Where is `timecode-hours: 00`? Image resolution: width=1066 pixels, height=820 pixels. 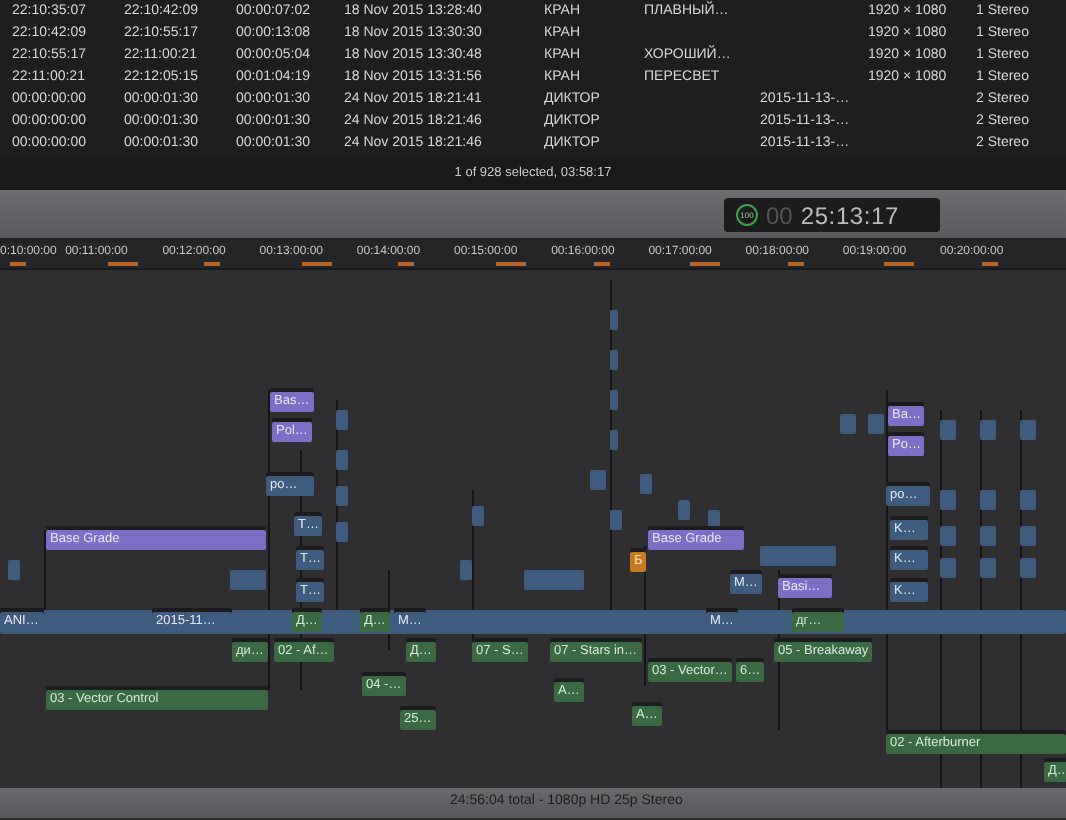 timecode-hours: 00 is located at coordinates (779, 216).